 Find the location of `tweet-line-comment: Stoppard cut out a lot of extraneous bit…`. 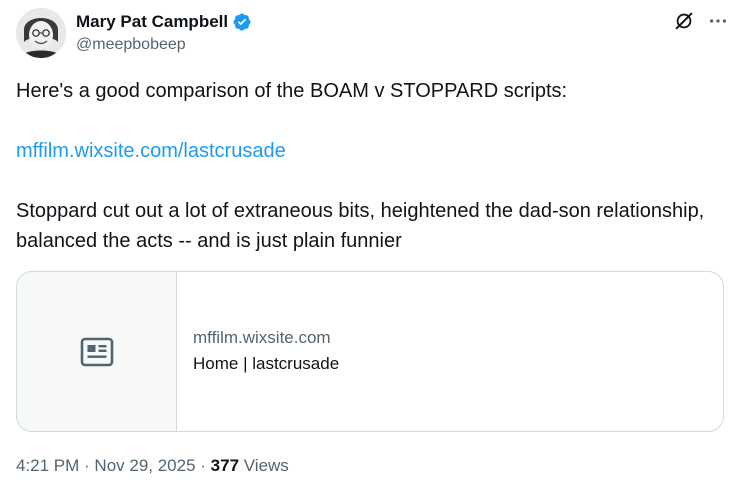

tweet-line-comment: Stoppard cut out a lot of extraneous bit… is located at coordinates (360, 226).